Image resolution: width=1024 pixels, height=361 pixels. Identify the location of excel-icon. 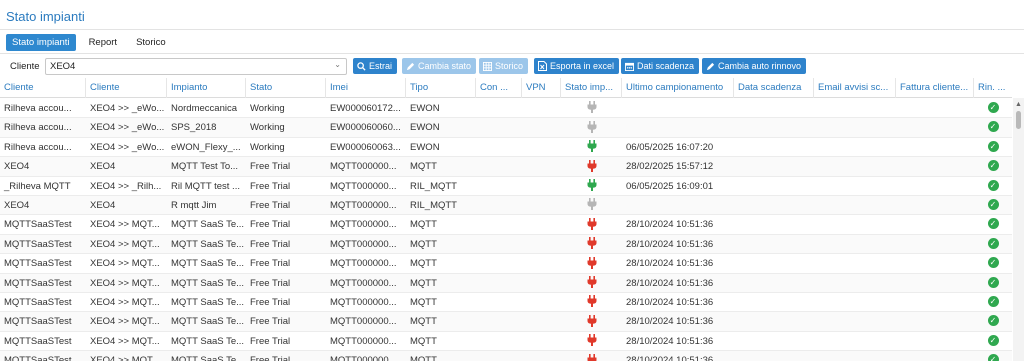
(542, 66).